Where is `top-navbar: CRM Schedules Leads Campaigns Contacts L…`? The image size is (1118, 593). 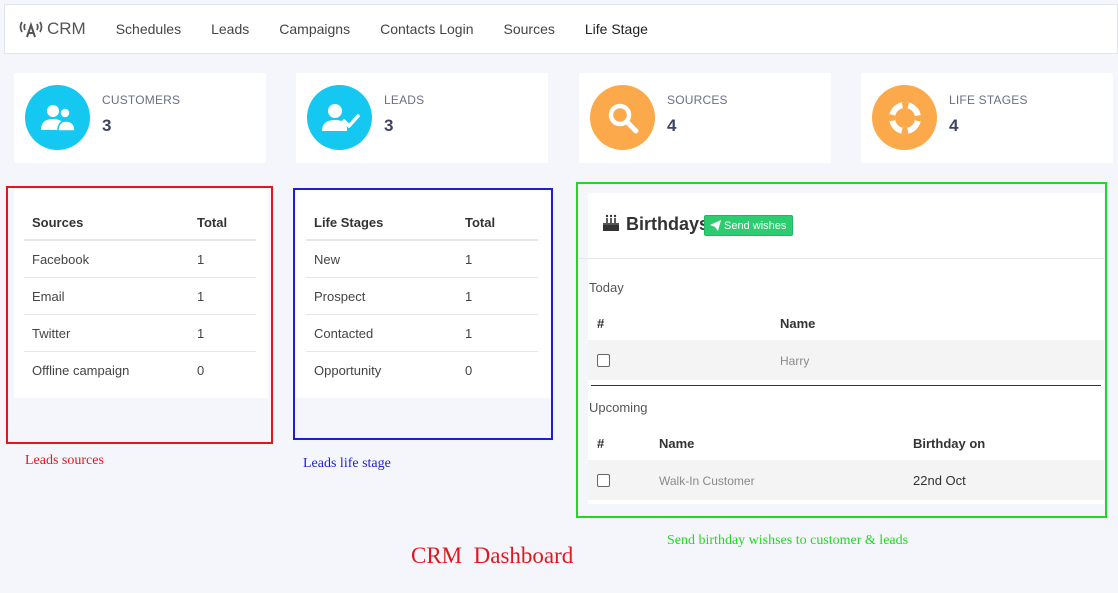 top-navbar: CRM Schedules Leads Campaigns Contacts L… is located at coordinates (561, 29).